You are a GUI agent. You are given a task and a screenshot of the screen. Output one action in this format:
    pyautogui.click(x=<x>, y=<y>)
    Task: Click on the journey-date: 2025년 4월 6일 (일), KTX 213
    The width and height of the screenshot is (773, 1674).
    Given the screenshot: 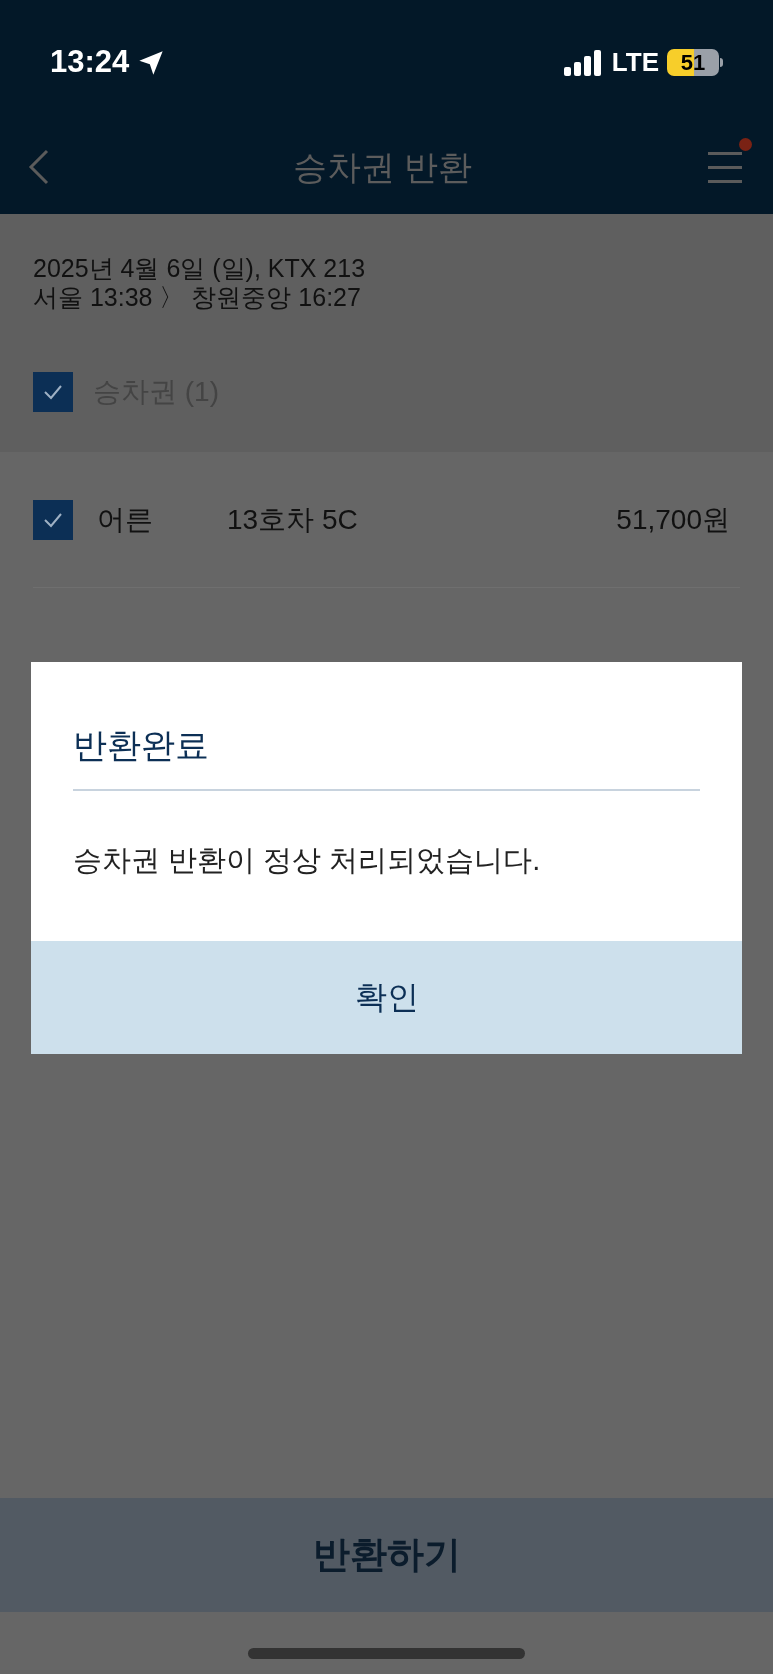 What is the action you would take?
    pyautogui.click(x=200, y=268)
    